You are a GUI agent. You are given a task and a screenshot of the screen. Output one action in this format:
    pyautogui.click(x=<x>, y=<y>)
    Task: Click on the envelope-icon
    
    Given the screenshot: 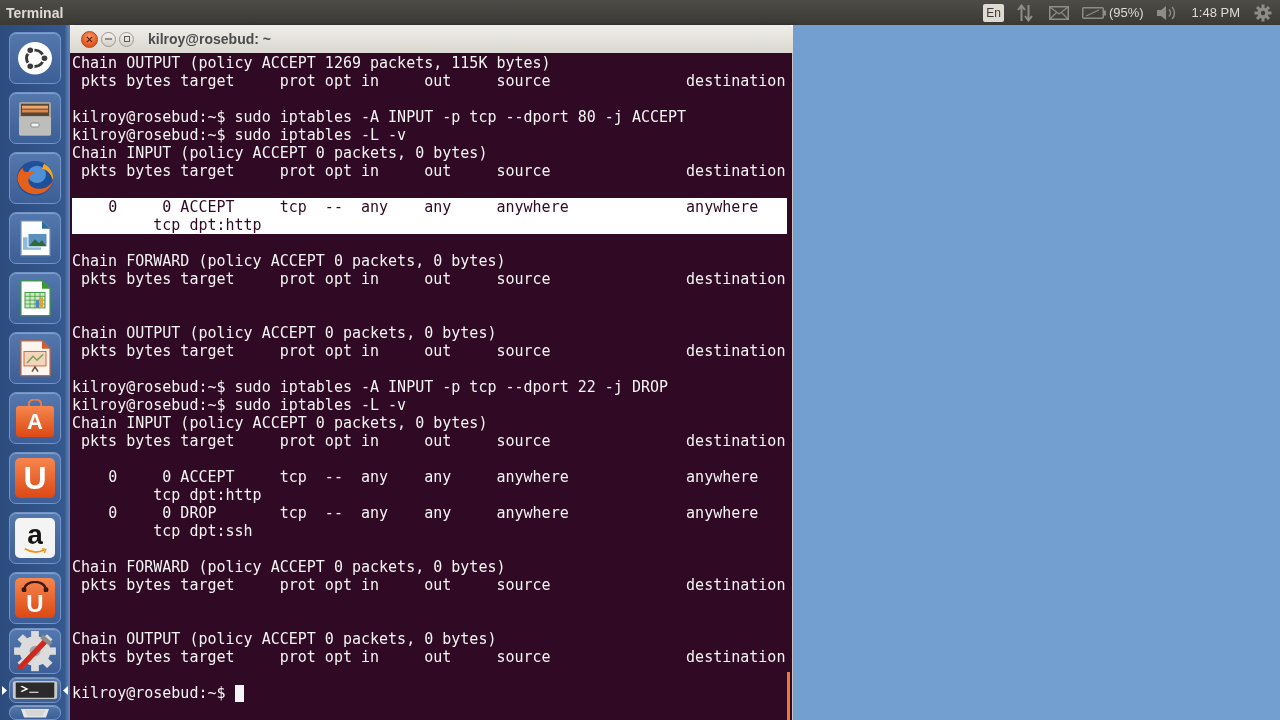 What is the action you would take?
    pyautogui.click(x=1058, y=12)
    